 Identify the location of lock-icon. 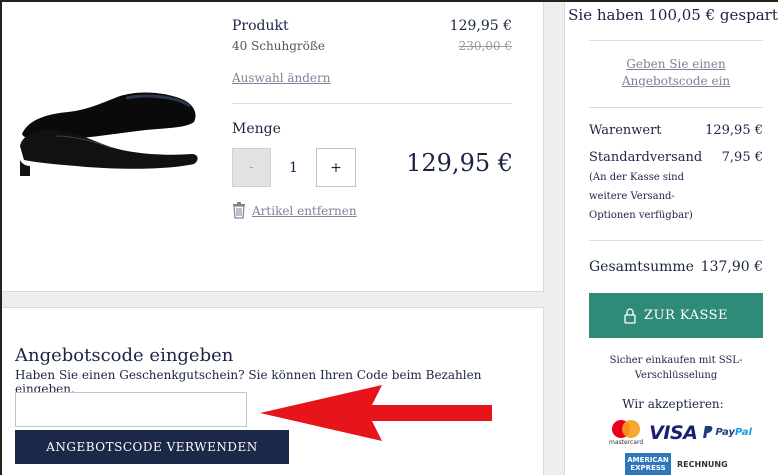
(630, 315).